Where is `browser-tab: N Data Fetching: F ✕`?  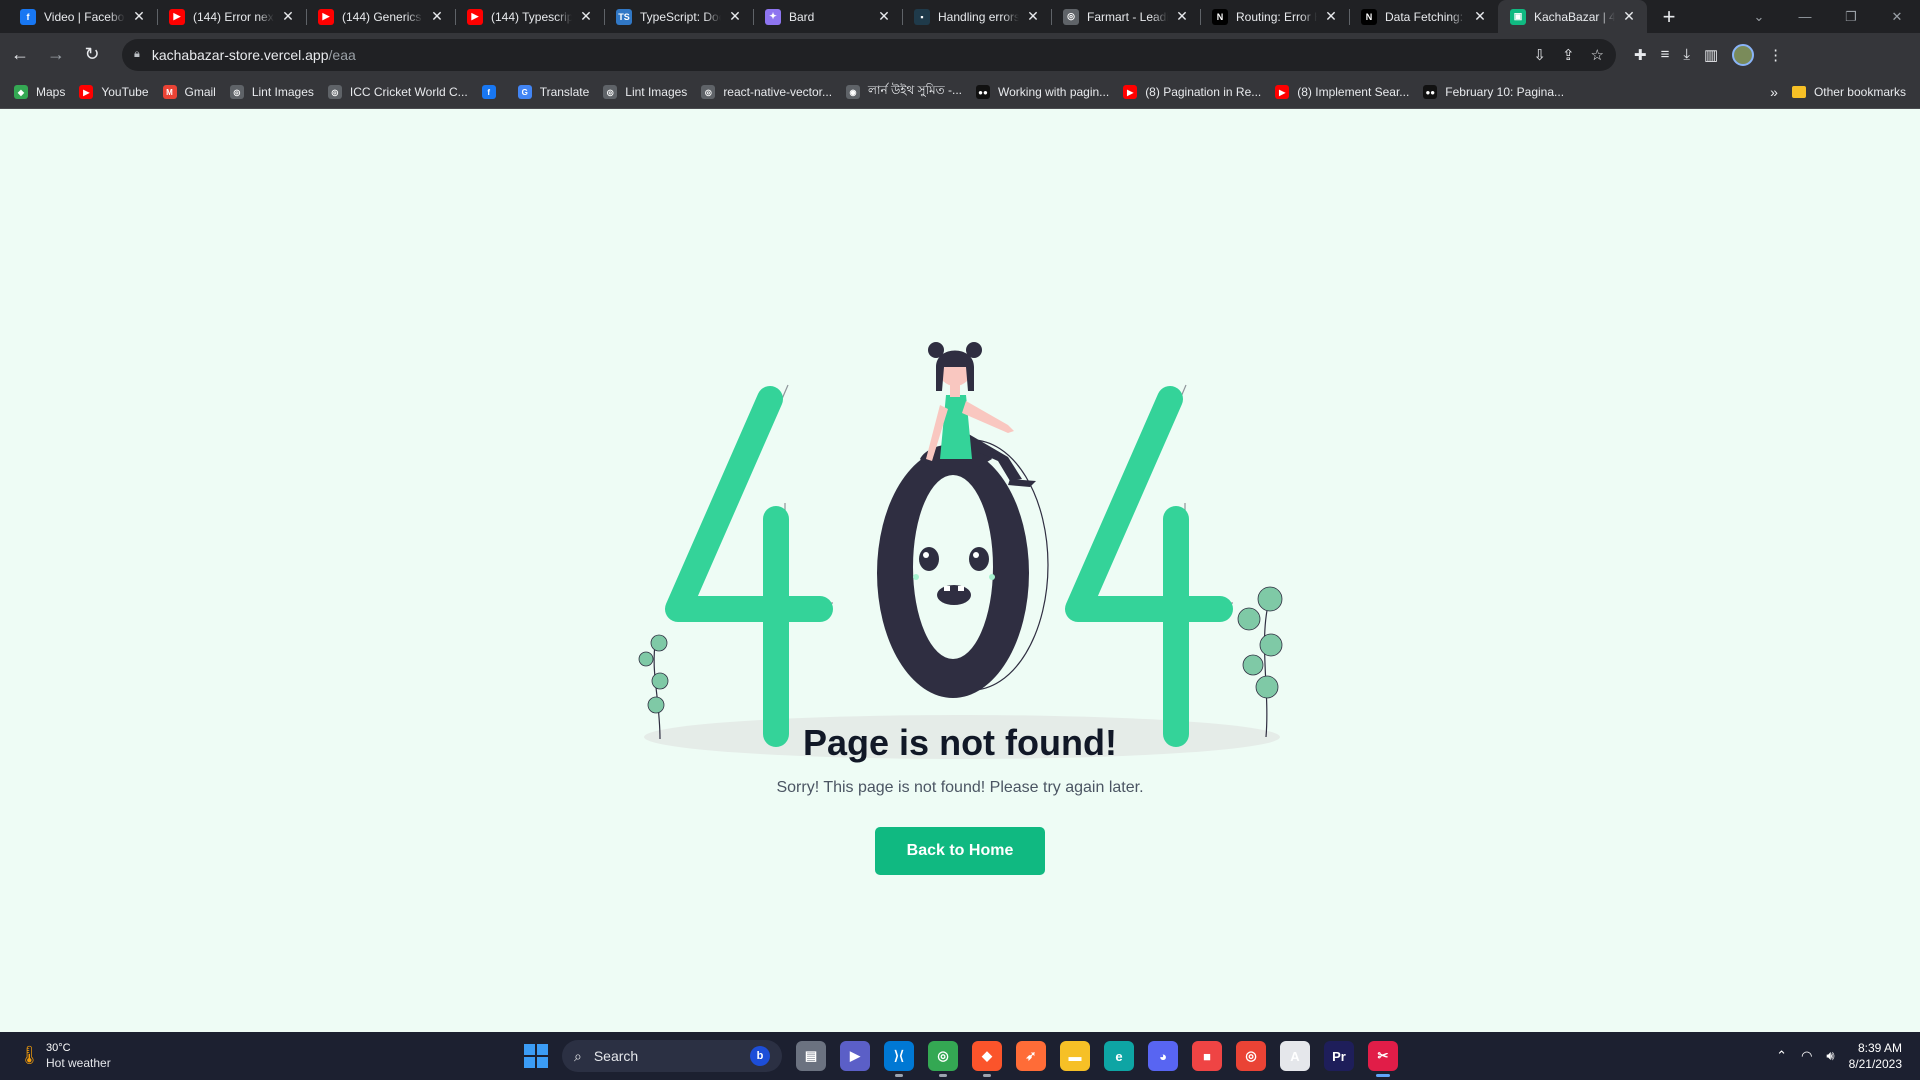
browser-tab: N Data Fetching: F ✕ is located at coordinates (1423, 16).